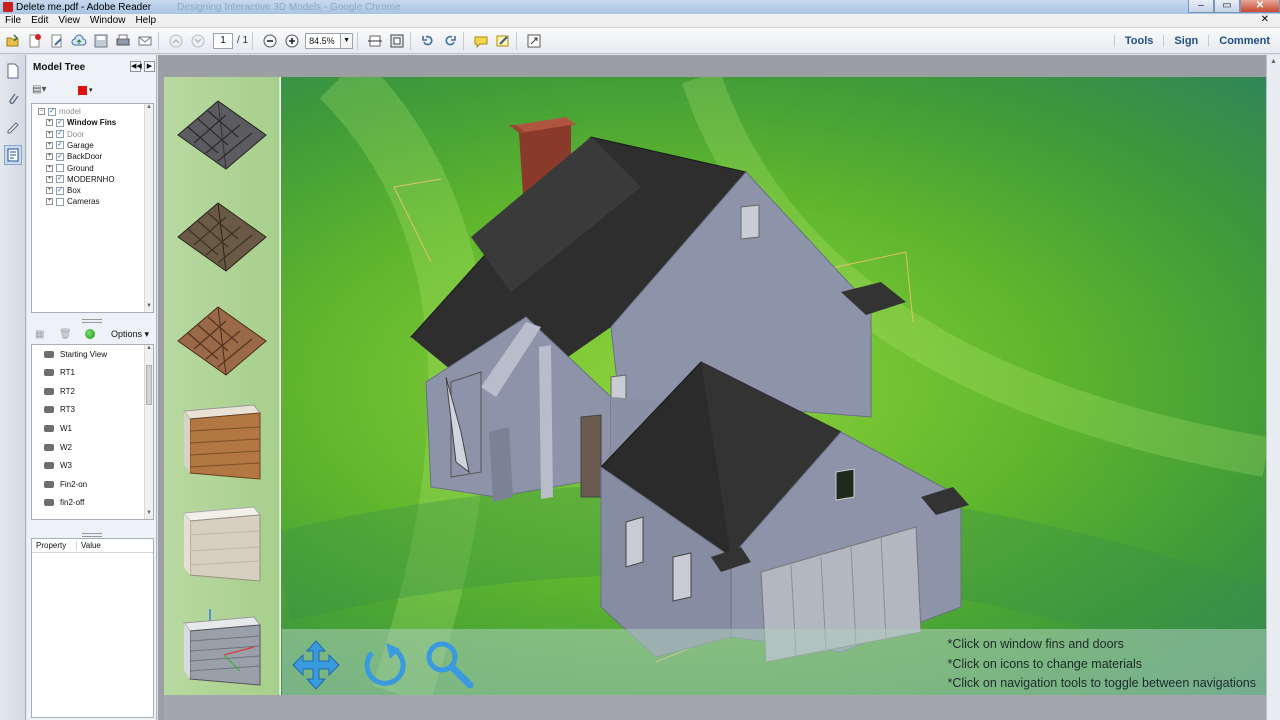 The width and height of the screenshot is (1280, 720). Describe the element at coordinates (1265, 19) in the screenshot. I see `document-close-icon: ✕` at that location.